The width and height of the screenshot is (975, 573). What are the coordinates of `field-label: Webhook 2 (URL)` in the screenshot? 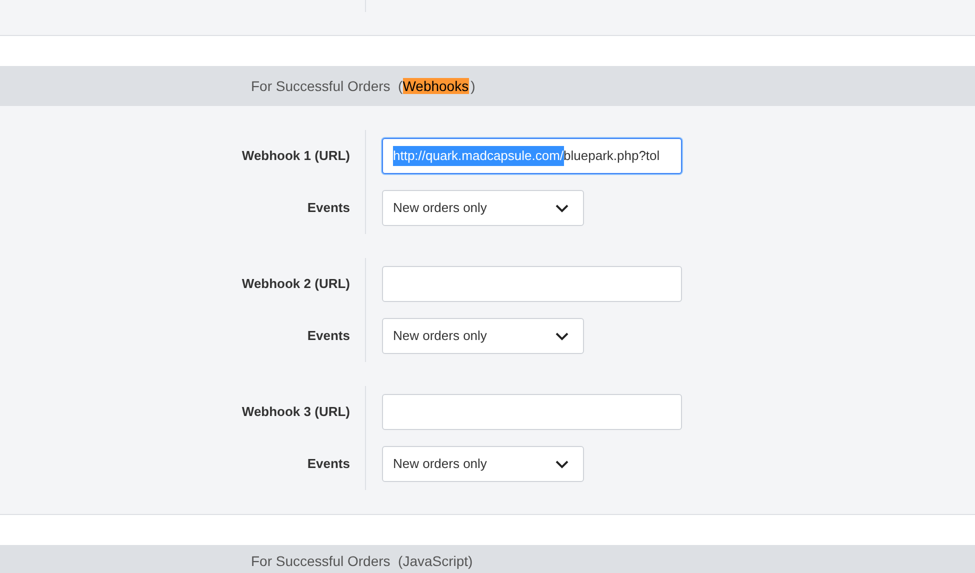 It's located at (296, 284).